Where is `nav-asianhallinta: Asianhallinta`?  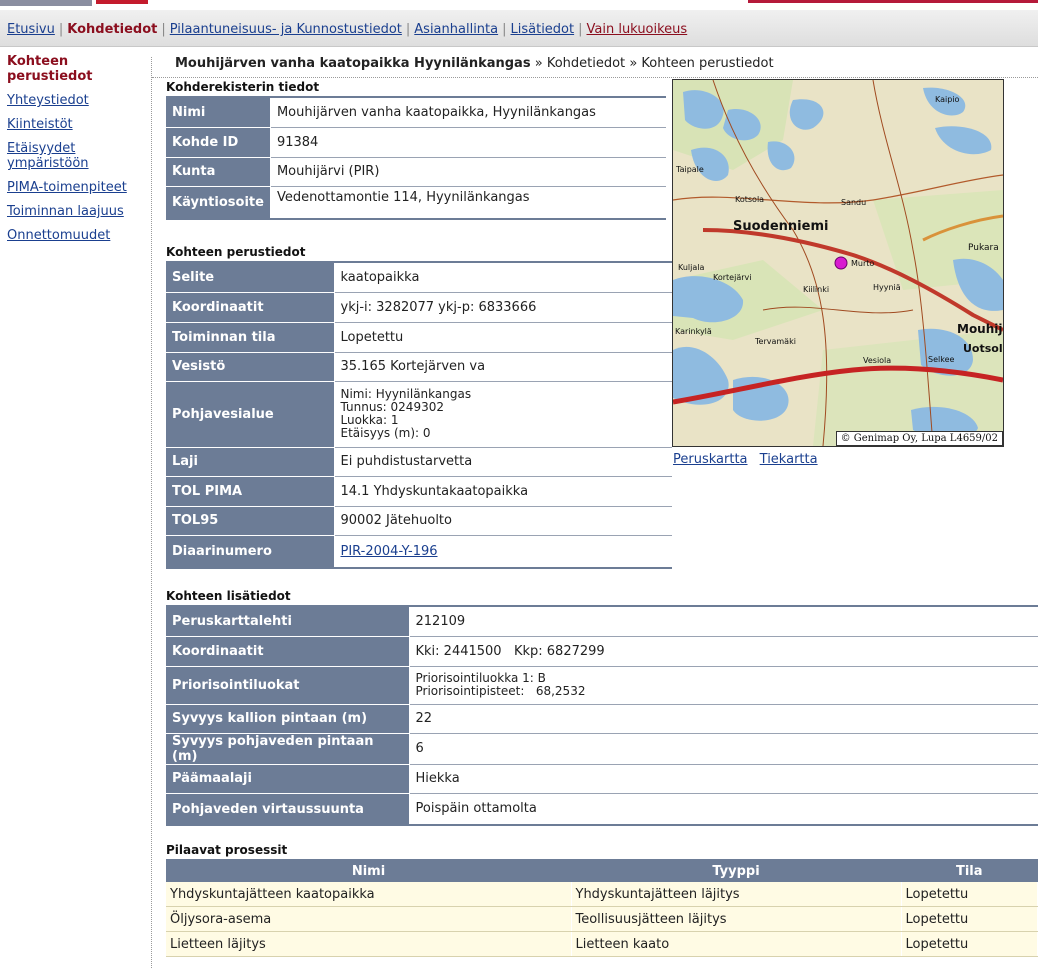
nav-asianhallinta: Asianhallinta is located at coordinates (456, 29).